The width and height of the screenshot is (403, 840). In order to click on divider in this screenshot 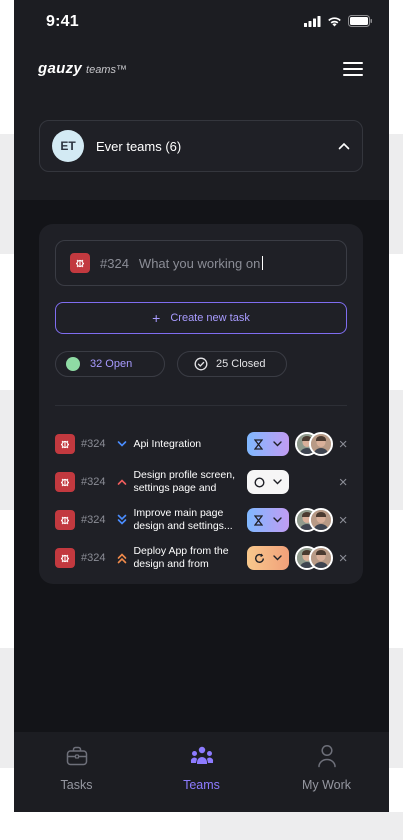, I will do `click(201, 405)`.